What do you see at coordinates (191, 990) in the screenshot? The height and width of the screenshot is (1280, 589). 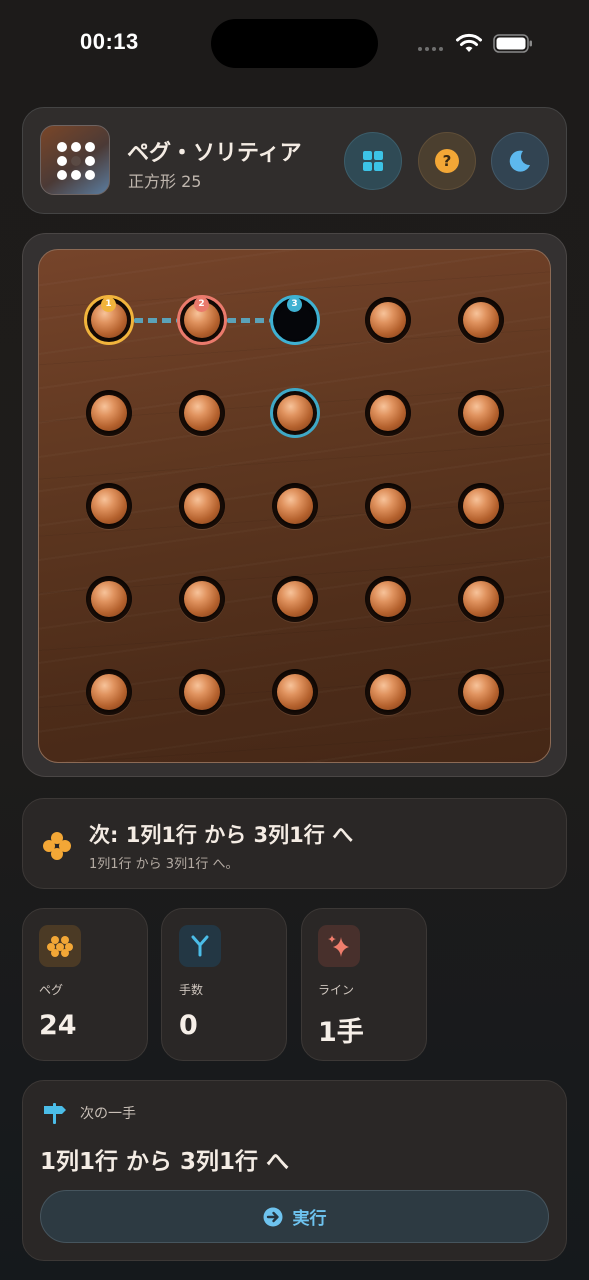 I see `stat-label-moves: 手数` at bounding box center [191, 990].